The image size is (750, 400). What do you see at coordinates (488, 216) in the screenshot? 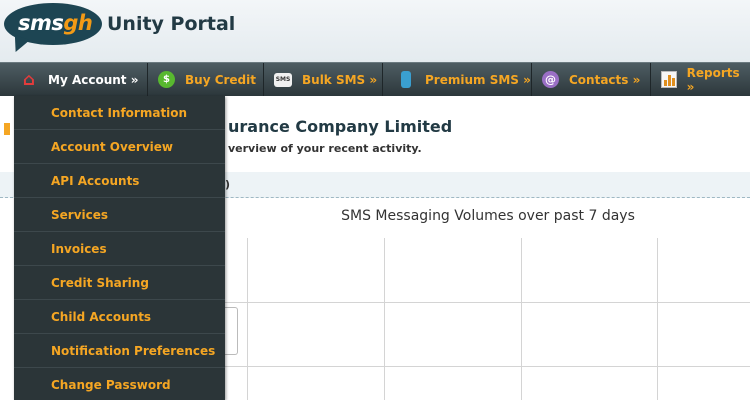
I see `chart-title: SMS Messaging Volumes over past 7 days` at bounding box center [488, 216].